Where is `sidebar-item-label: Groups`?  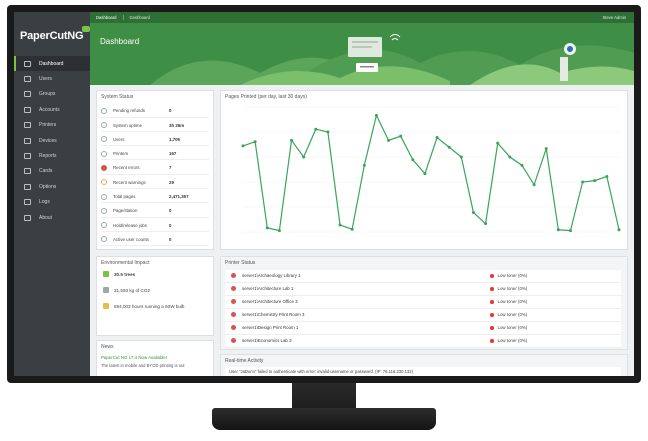
sidebar-item-label: Groups is located at coordinates (47, 94).